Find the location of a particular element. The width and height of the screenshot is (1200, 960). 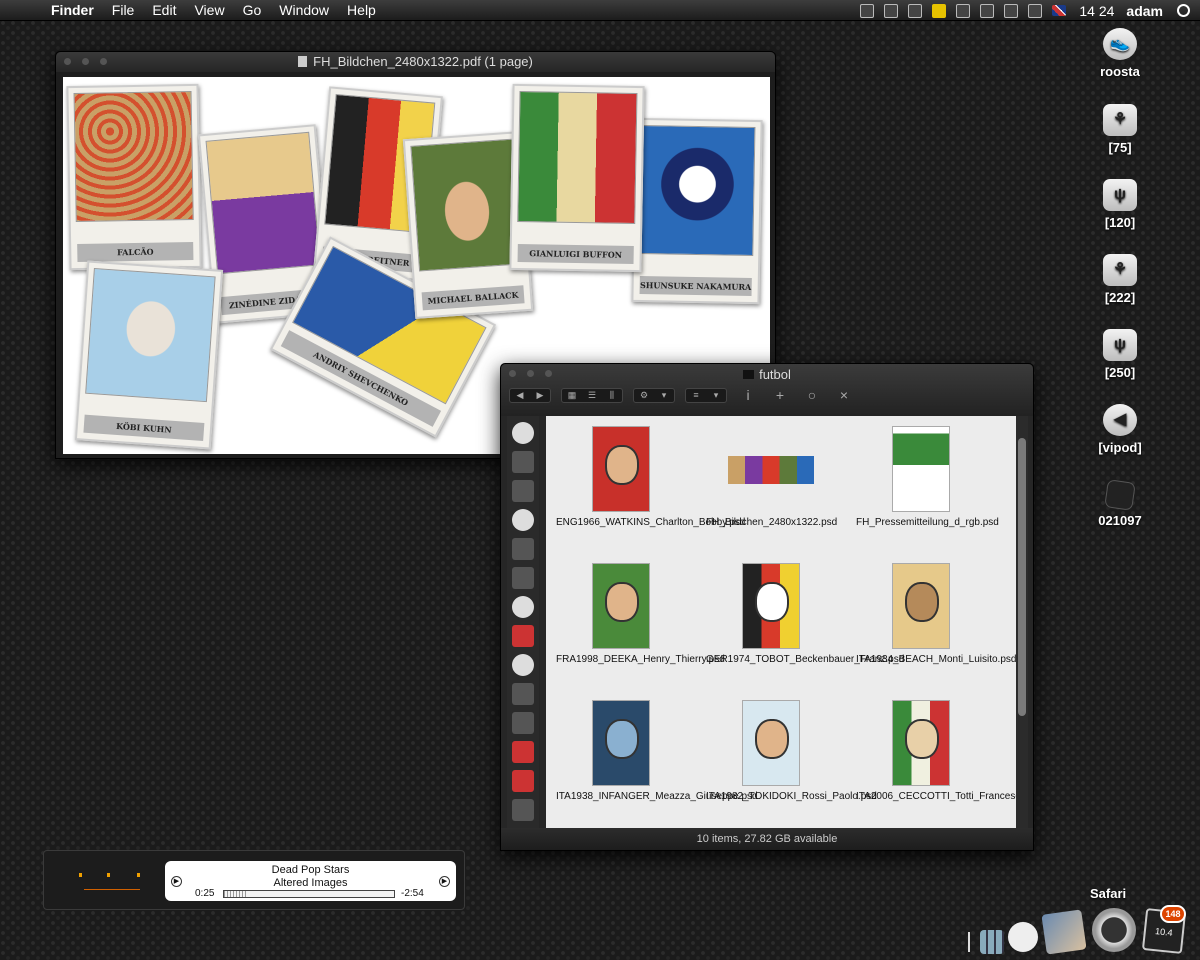

menu-go: Go is located at coordinates (252, 10).